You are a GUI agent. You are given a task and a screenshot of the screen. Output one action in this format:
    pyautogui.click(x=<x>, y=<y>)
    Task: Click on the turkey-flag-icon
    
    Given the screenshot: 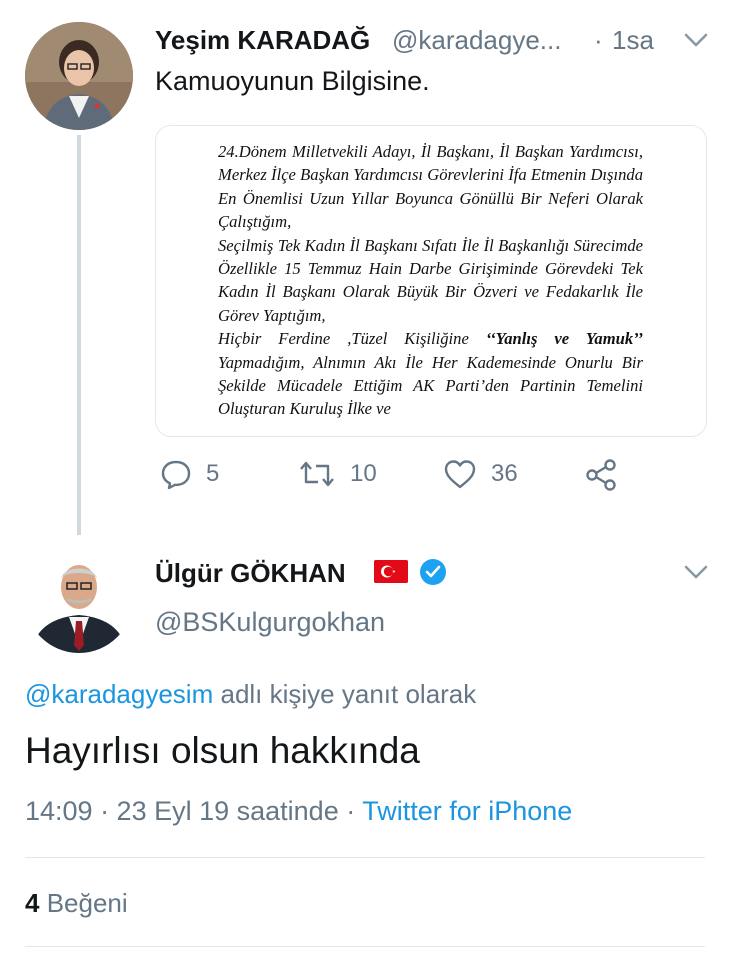 What is the action you would take?
    pyautogui.click(x=391, y=571)
    